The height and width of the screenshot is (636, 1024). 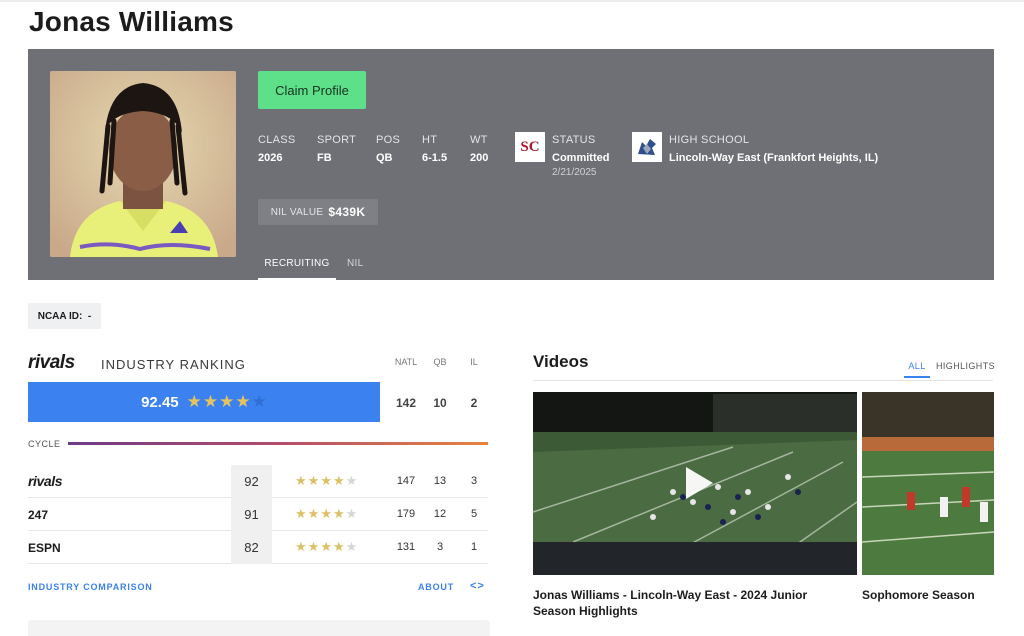 I want to click on next-card, so click(x=259, y=628).